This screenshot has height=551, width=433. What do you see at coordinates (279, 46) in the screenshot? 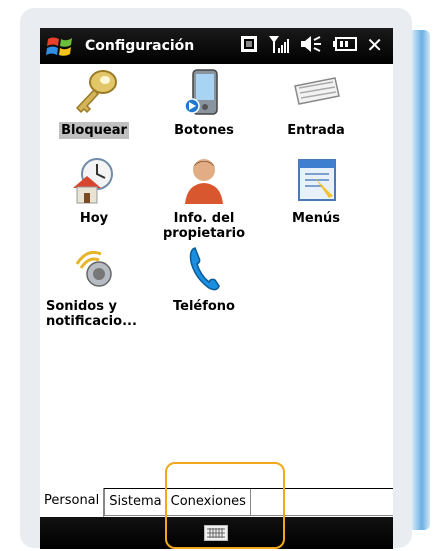
I see `signal-icon` at bounding box center [279, 46].